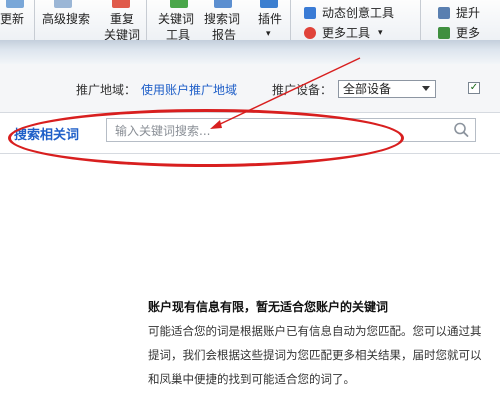 The width and height of the screenshot is (500, 405). Describe the element at coordinates (468, 33) in the screenshot. I see `more-label: 更多` at that location.